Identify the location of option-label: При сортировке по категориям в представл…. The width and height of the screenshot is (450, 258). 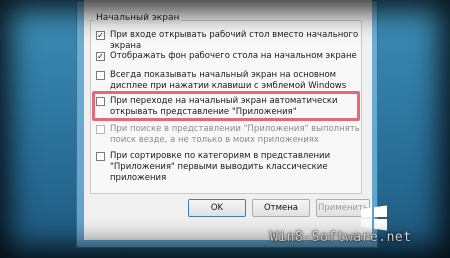
(220, 167).